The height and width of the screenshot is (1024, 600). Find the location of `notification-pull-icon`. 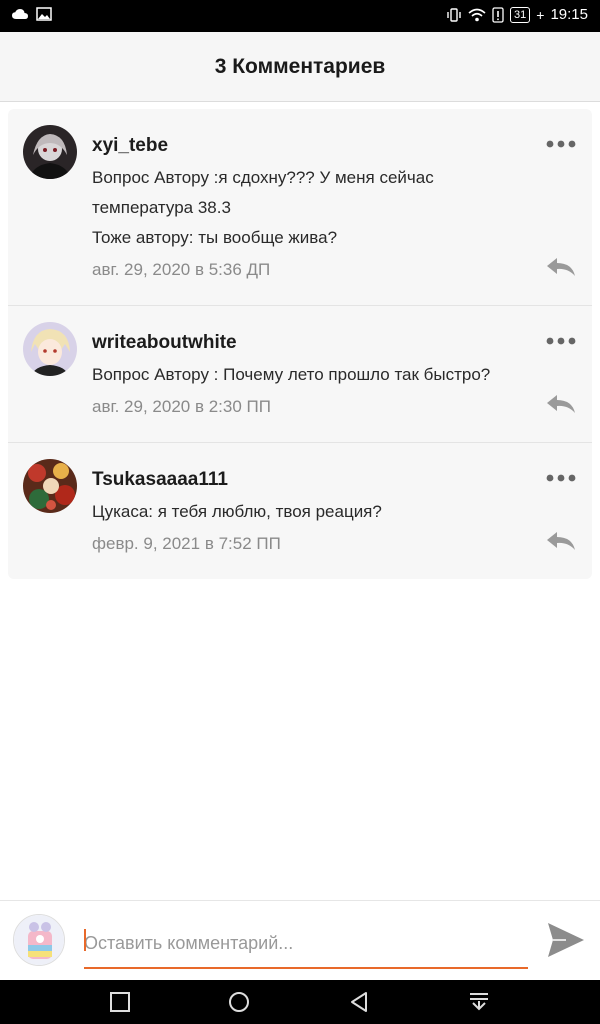

notification-pull-icon is located at coordinates (479, 1002).